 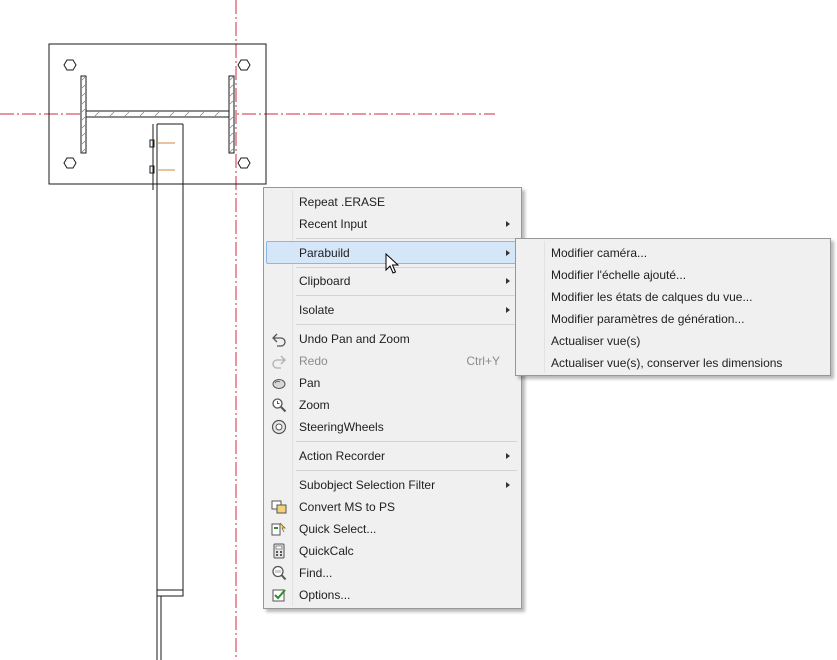 What do you see at coordinates (279, 595) in the screenshot?
I see `options-check-icon` at bounding box center [279, 595].